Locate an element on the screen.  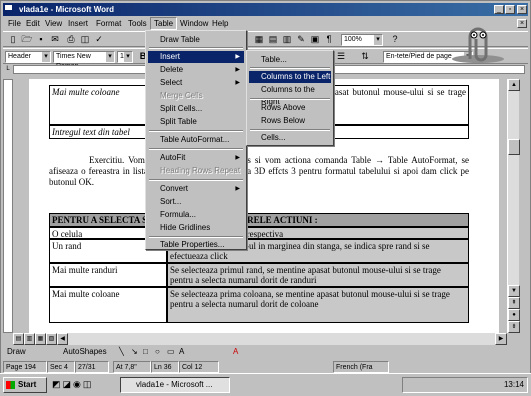
menu-item-hide-gridlines: Hide Gridlines is located at coordinates (196, 228).